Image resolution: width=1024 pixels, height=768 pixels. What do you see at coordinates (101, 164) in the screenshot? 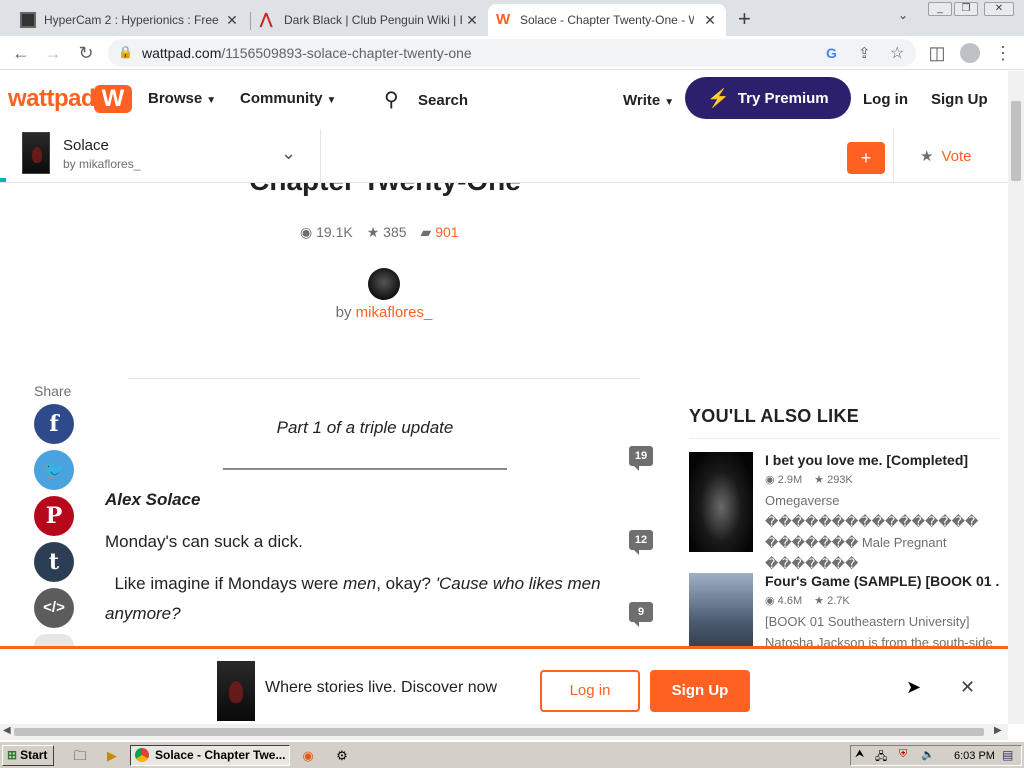
I see `story-author: by mikaflores_` at bounding box center [101, 164].